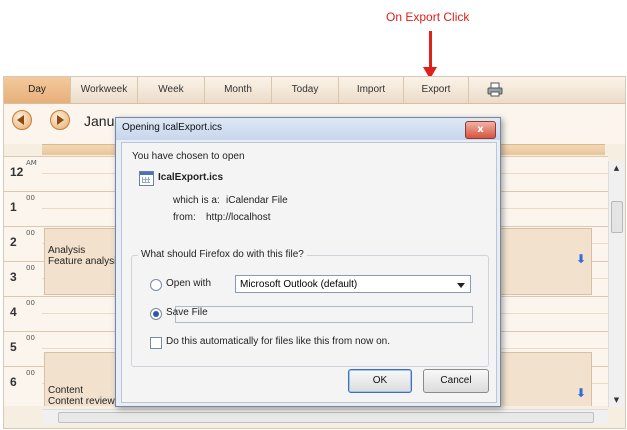 This screenshot has width=627, height=430. I want to click on ok-button: OK, so click(380, 381).